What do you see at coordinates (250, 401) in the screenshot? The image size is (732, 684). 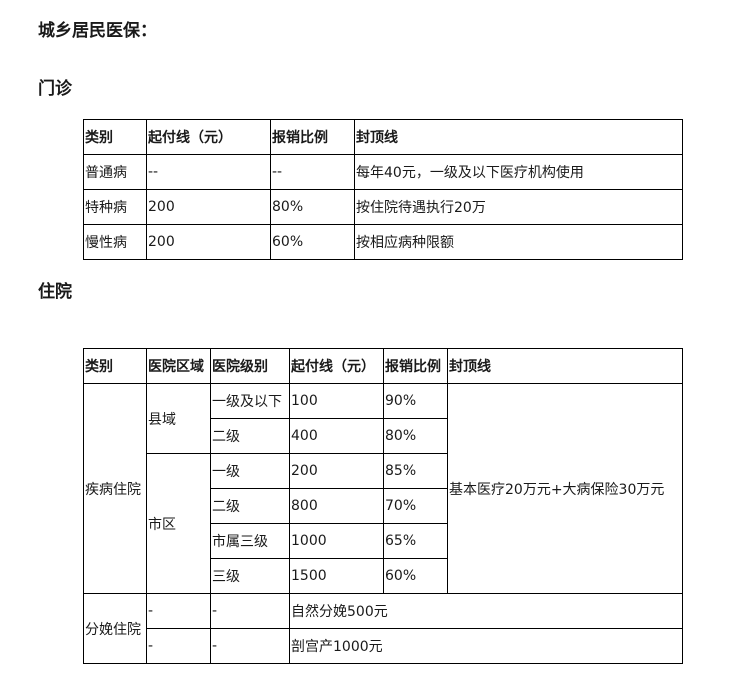 I see `table-cell: 一级及以下` at bounding box center [250, 401].